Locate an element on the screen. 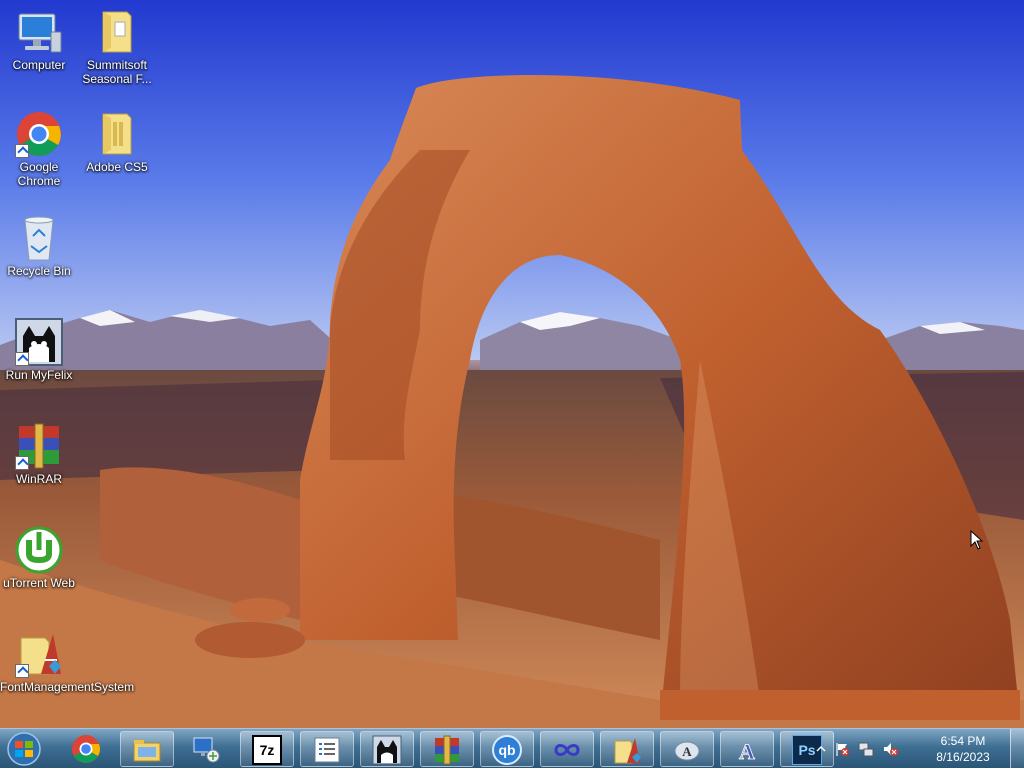 This screenshot has height=770, width=1024. recycle-bin-icon is located at coordinates (39, 238).